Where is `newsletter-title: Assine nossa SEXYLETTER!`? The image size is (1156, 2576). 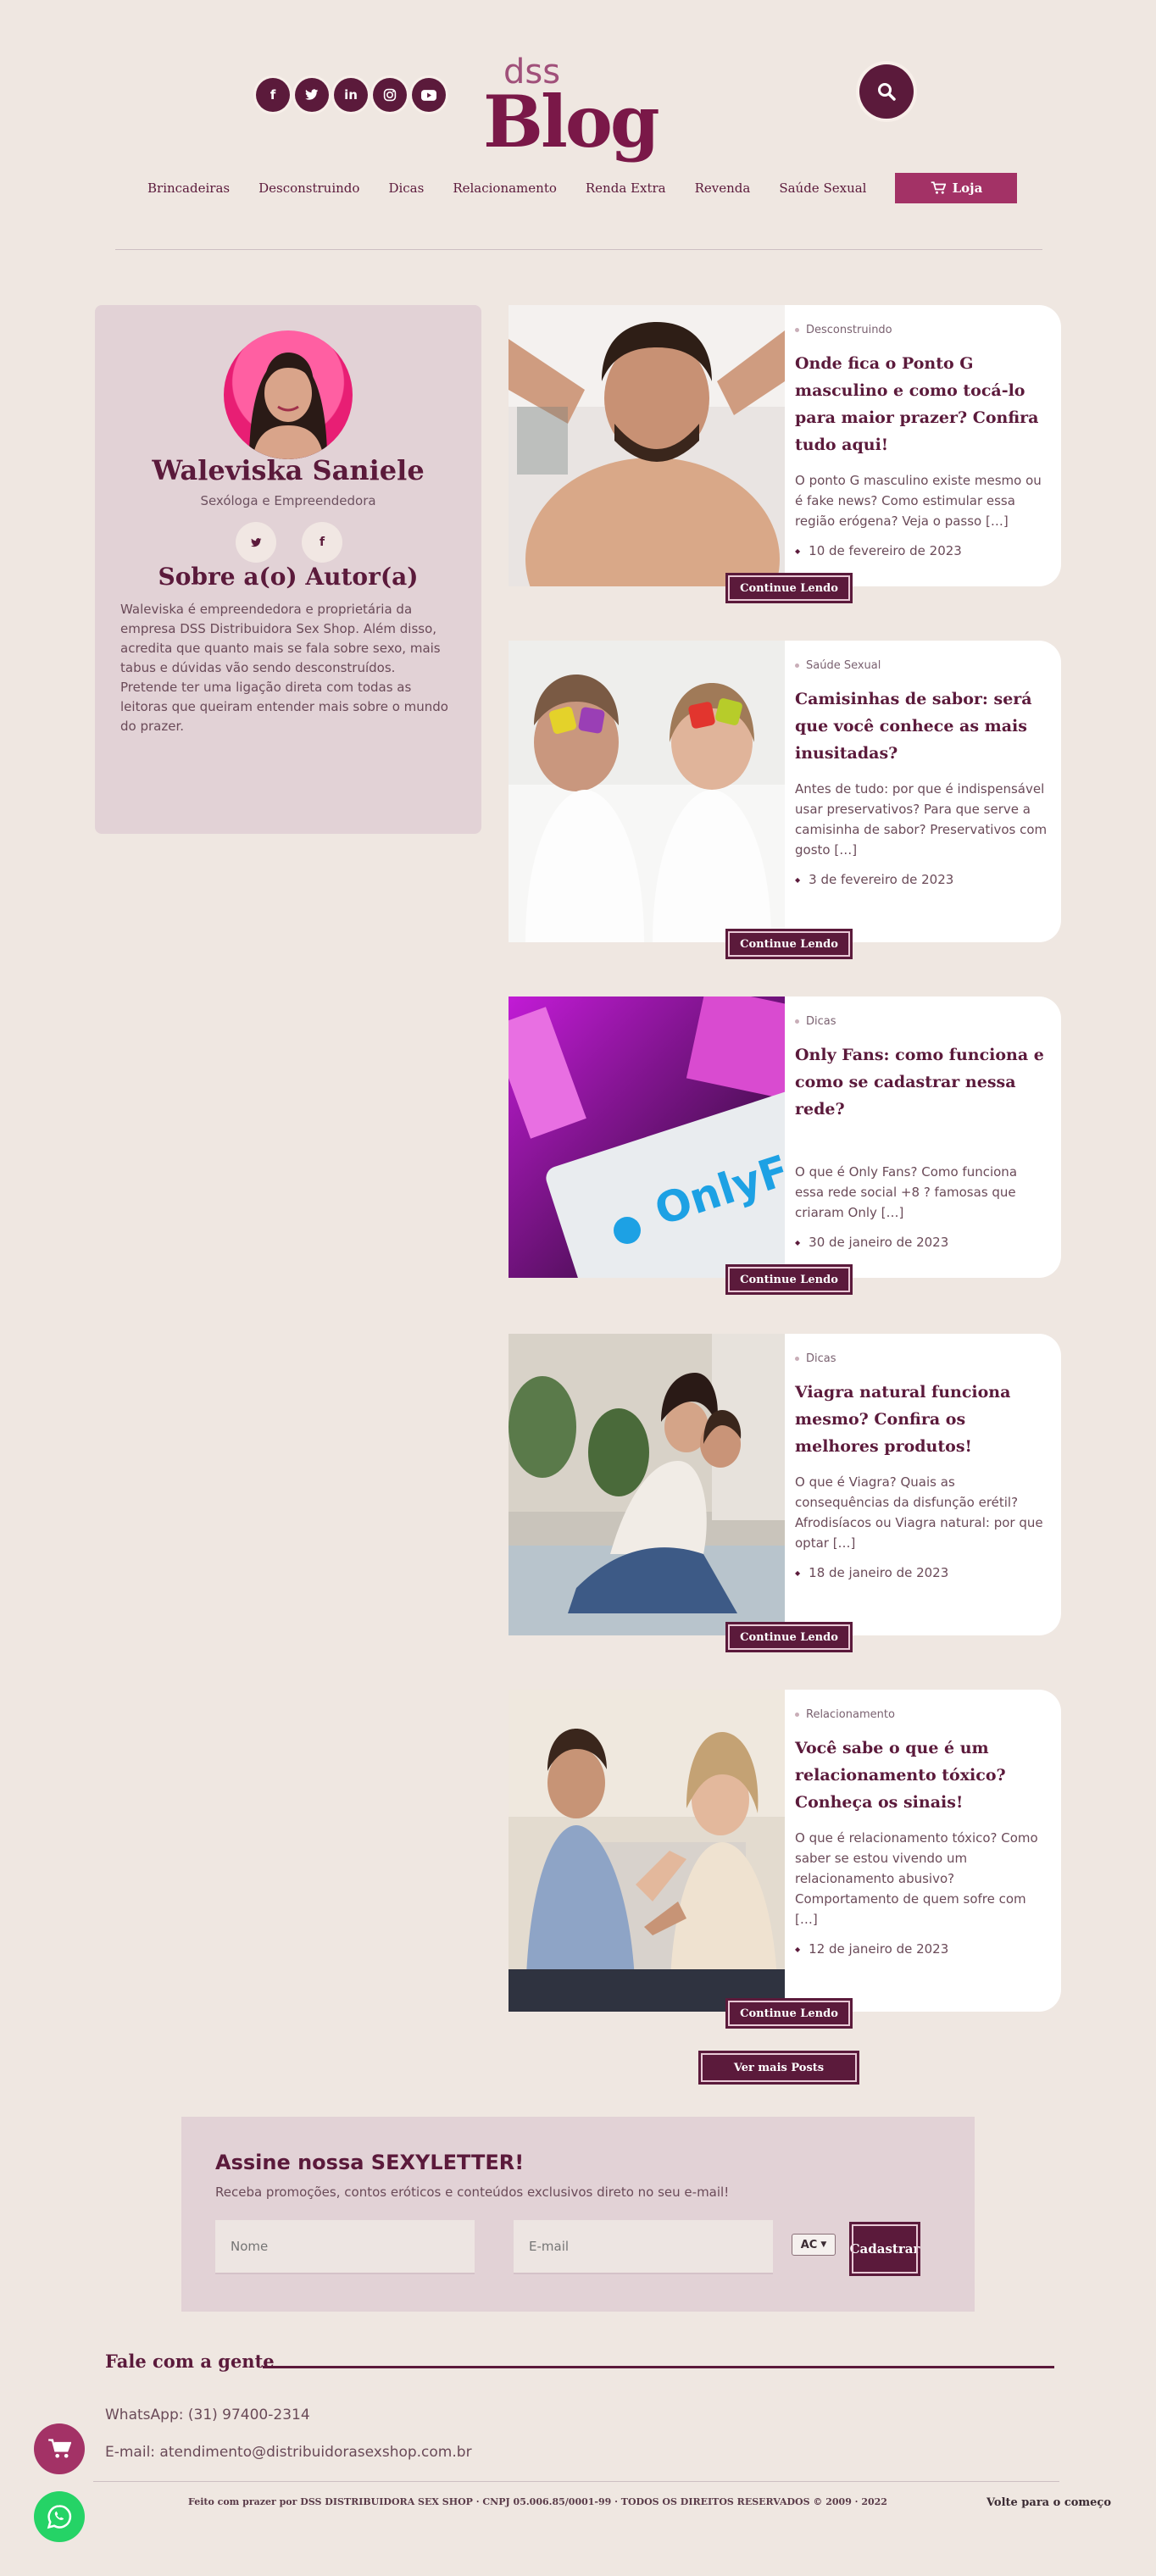
newsletter-title: Assine nossa SEXYLETTER! is located at coordinates (370, 2162).